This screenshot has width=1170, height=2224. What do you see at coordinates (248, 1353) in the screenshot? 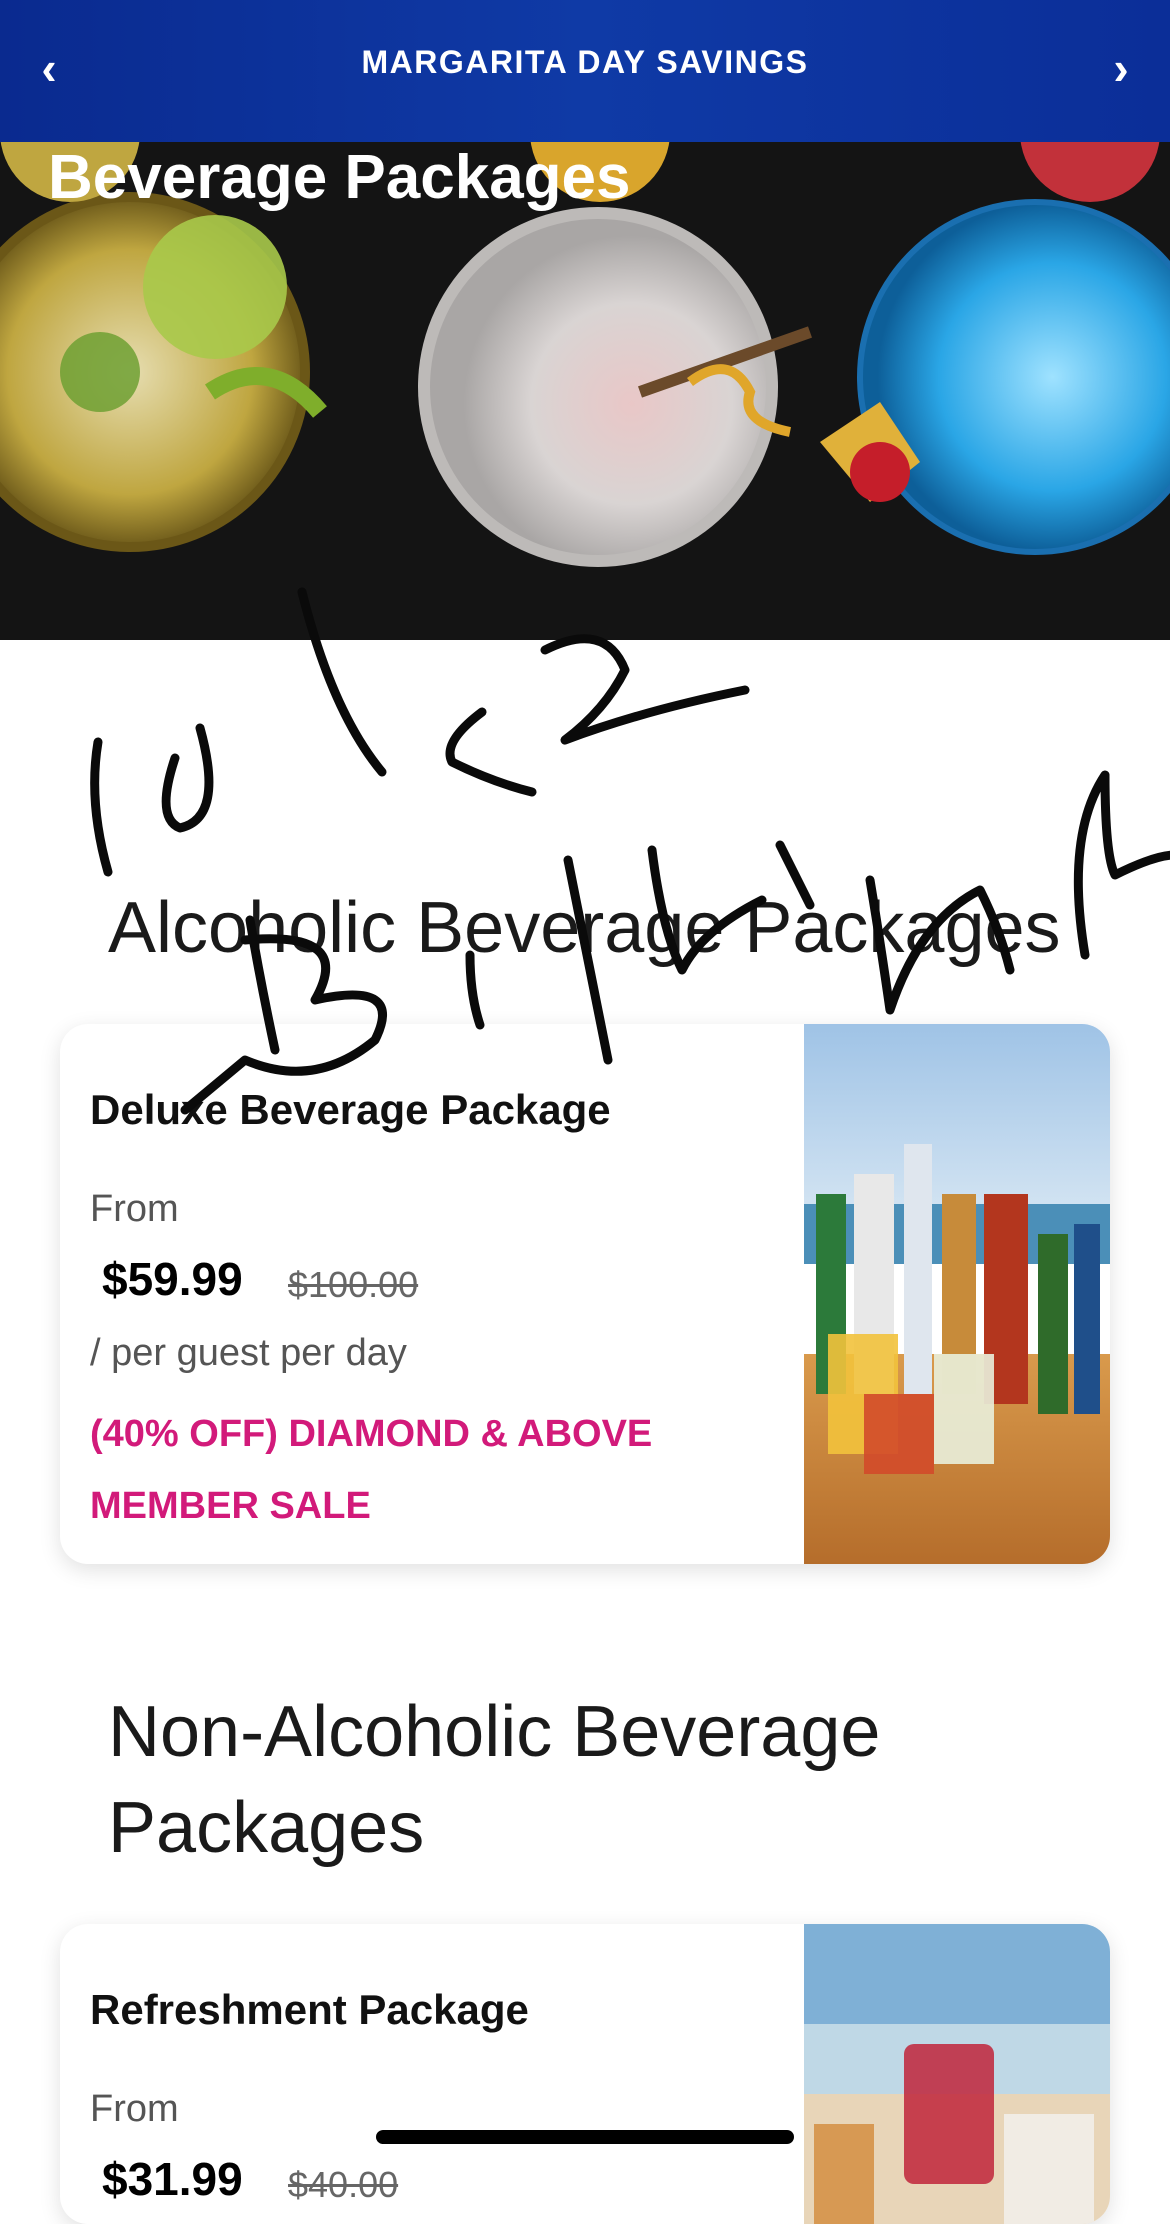
I see `price-unit-label: / per guest per day` at bounding box center [248, 1353].